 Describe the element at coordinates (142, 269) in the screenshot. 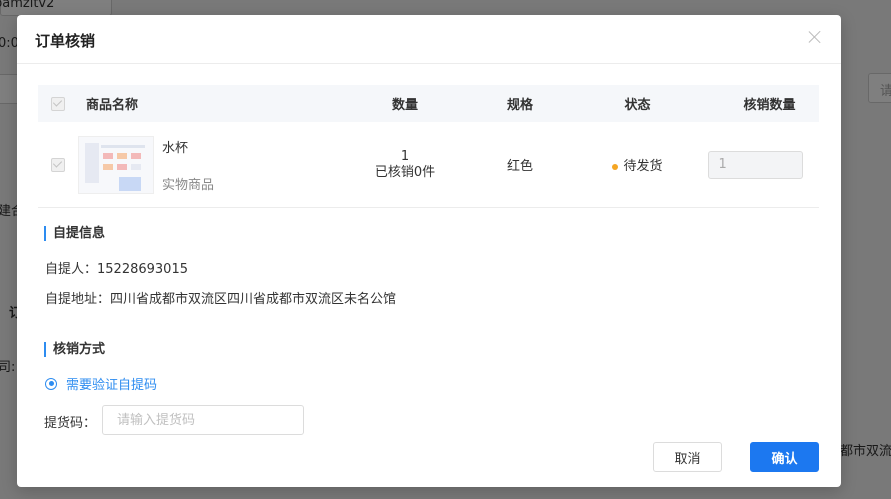

I see `pickup-person-value: 15228693015` at that location.